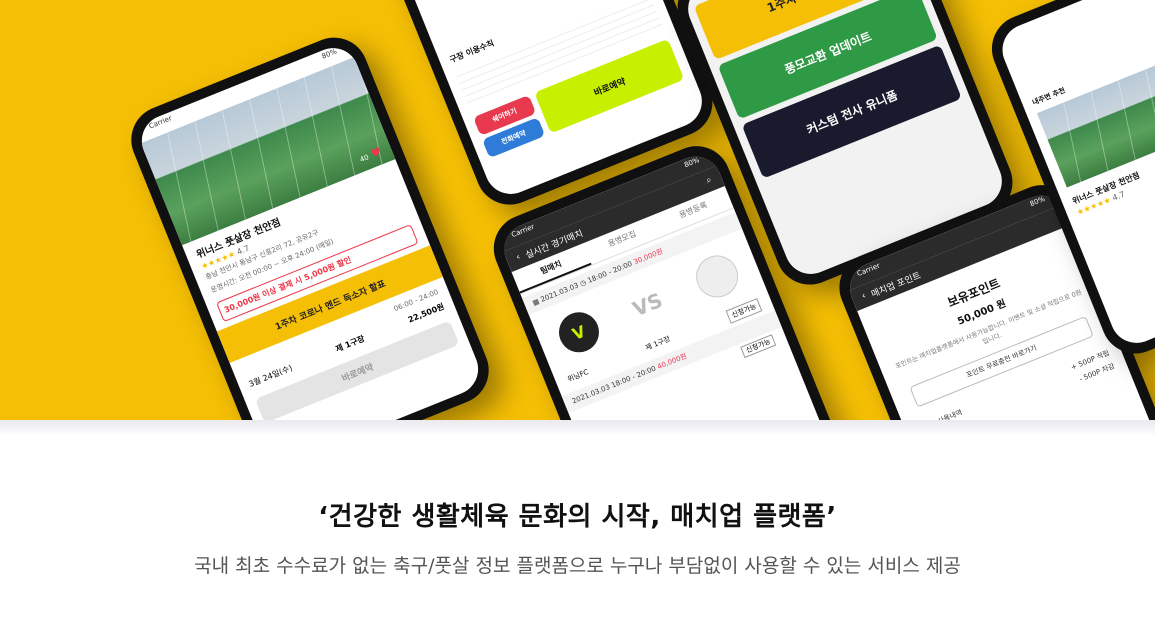 This screenshot has height=639, width=1155. Describe the element at coordinates (578, 332) in the screenshot. I see `team-logo: V` at that location.